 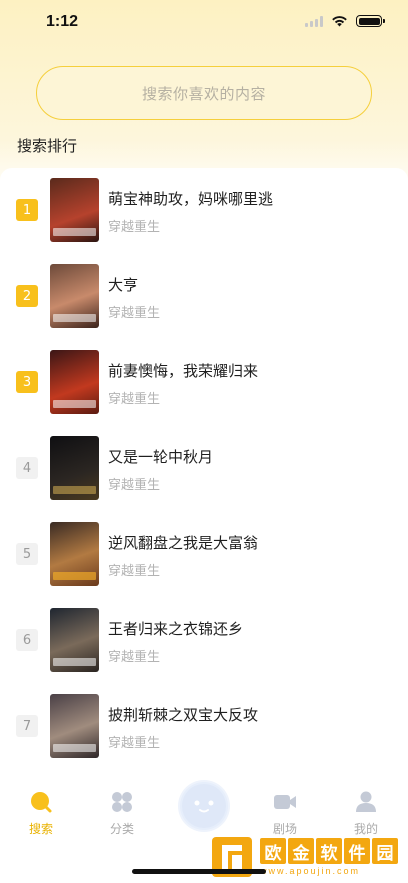 I want to click on ranking-item: 6 王者归来之衣锦还乡 穿越重生, so click(x=204, y=641).